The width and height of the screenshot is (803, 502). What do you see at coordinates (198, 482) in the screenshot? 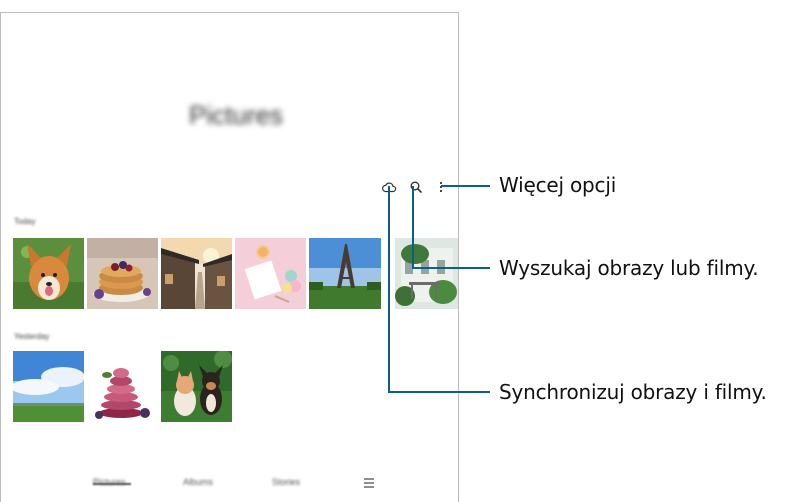
I see `tab-albums: Albums` at bounding box center [198, 482].